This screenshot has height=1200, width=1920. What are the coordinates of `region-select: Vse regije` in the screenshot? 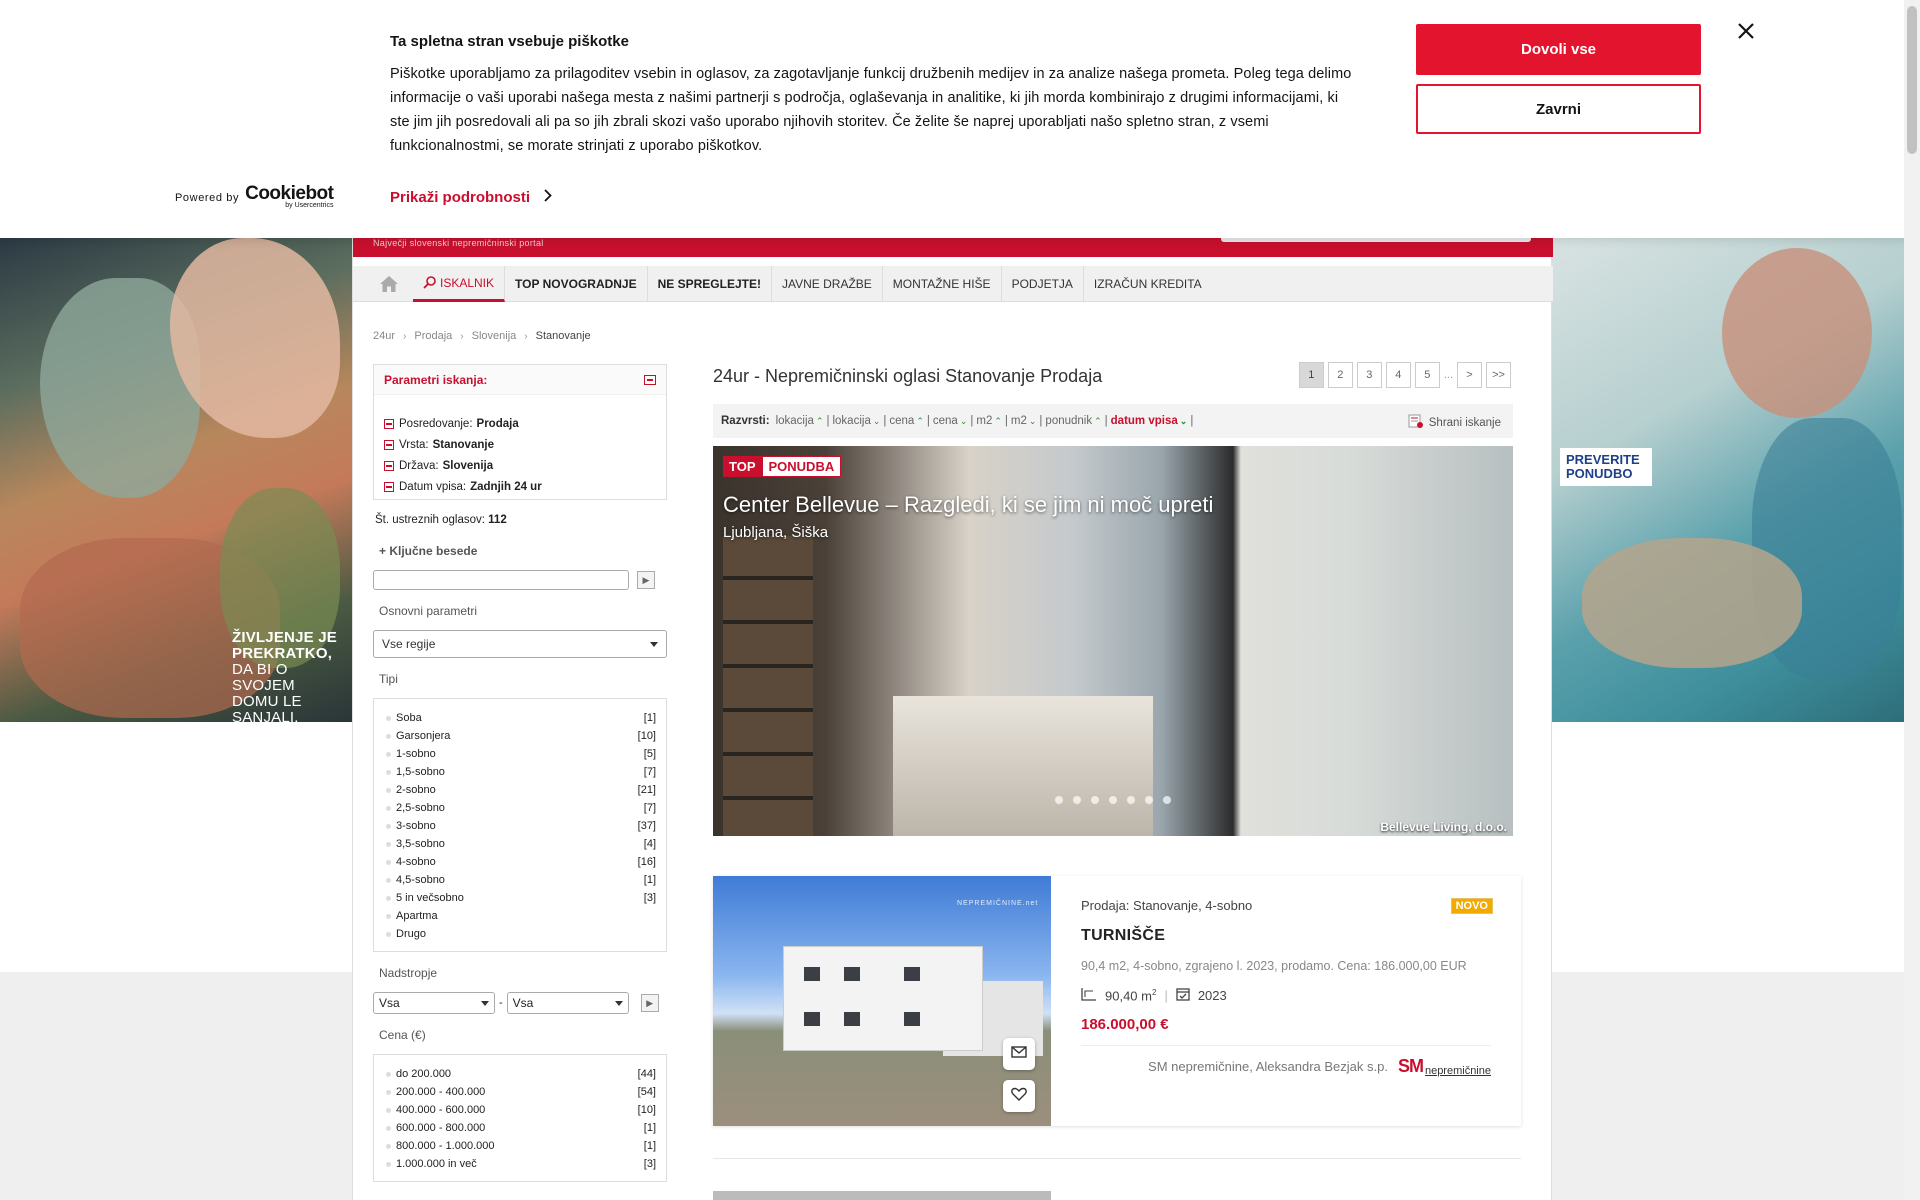 It's located at (520, 644).